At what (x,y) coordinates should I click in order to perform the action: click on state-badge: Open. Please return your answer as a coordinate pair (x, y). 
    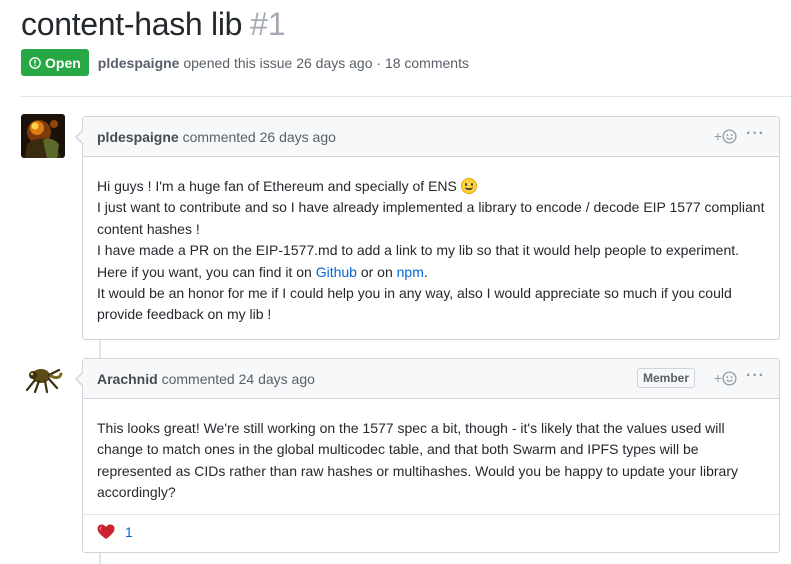
    Looking at the image, I should click on (55, 62).